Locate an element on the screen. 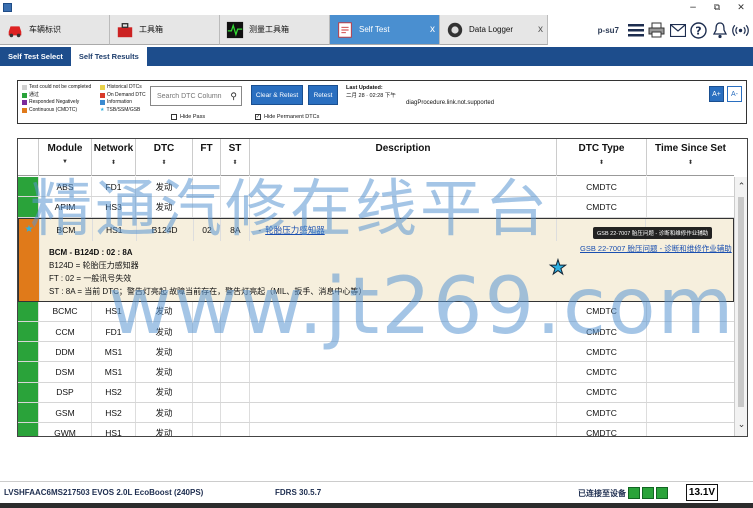 Image resolution: width=753 pixels, height=508 pixels. table-row: BCMC HS1 发动 CMDTC is located at coordinates (376, 311).